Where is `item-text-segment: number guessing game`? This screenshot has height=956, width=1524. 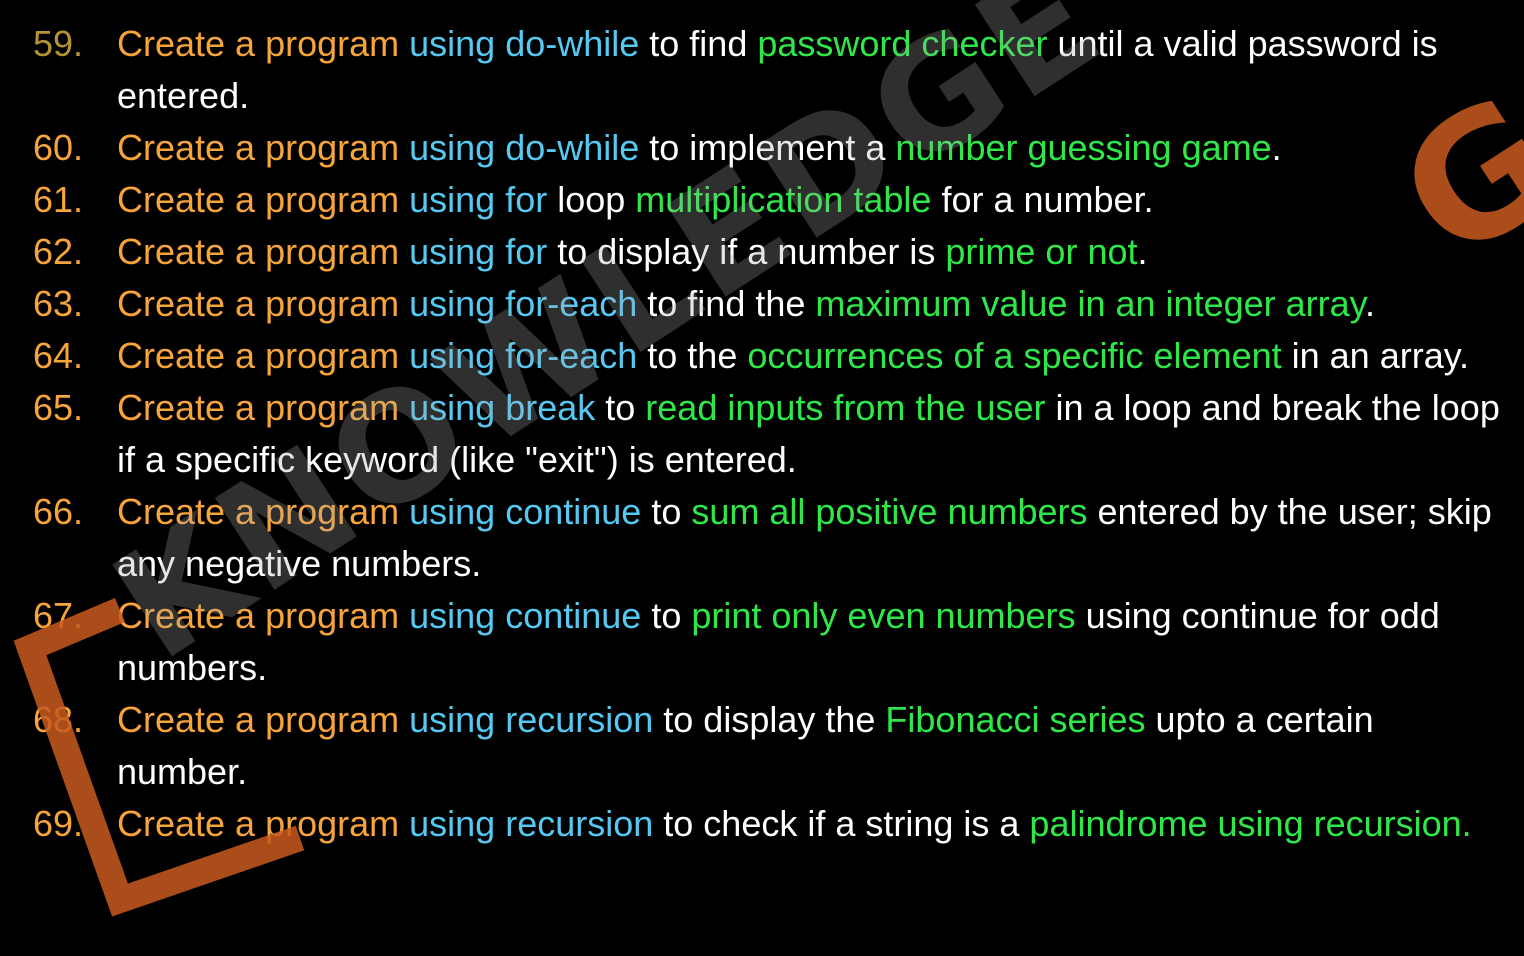
item-text-segment: number guessing game is located at coordinates (1083, 147).